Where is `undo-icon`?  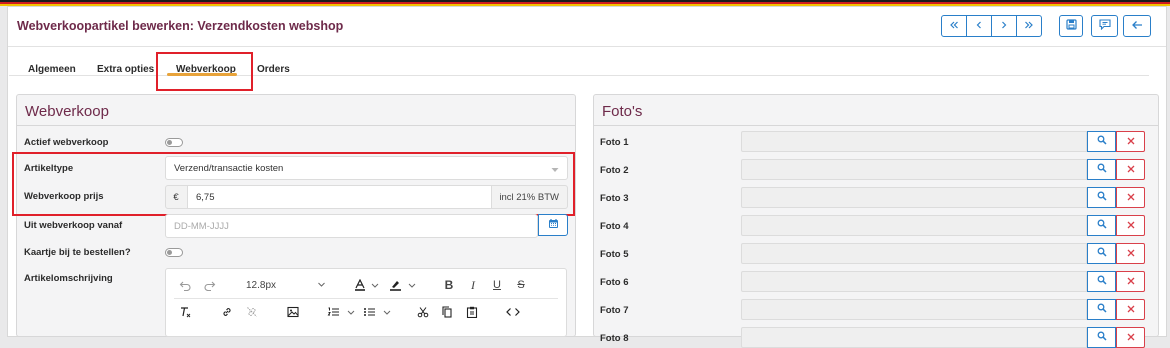
undo-icon is located at coordinates (185, 285).